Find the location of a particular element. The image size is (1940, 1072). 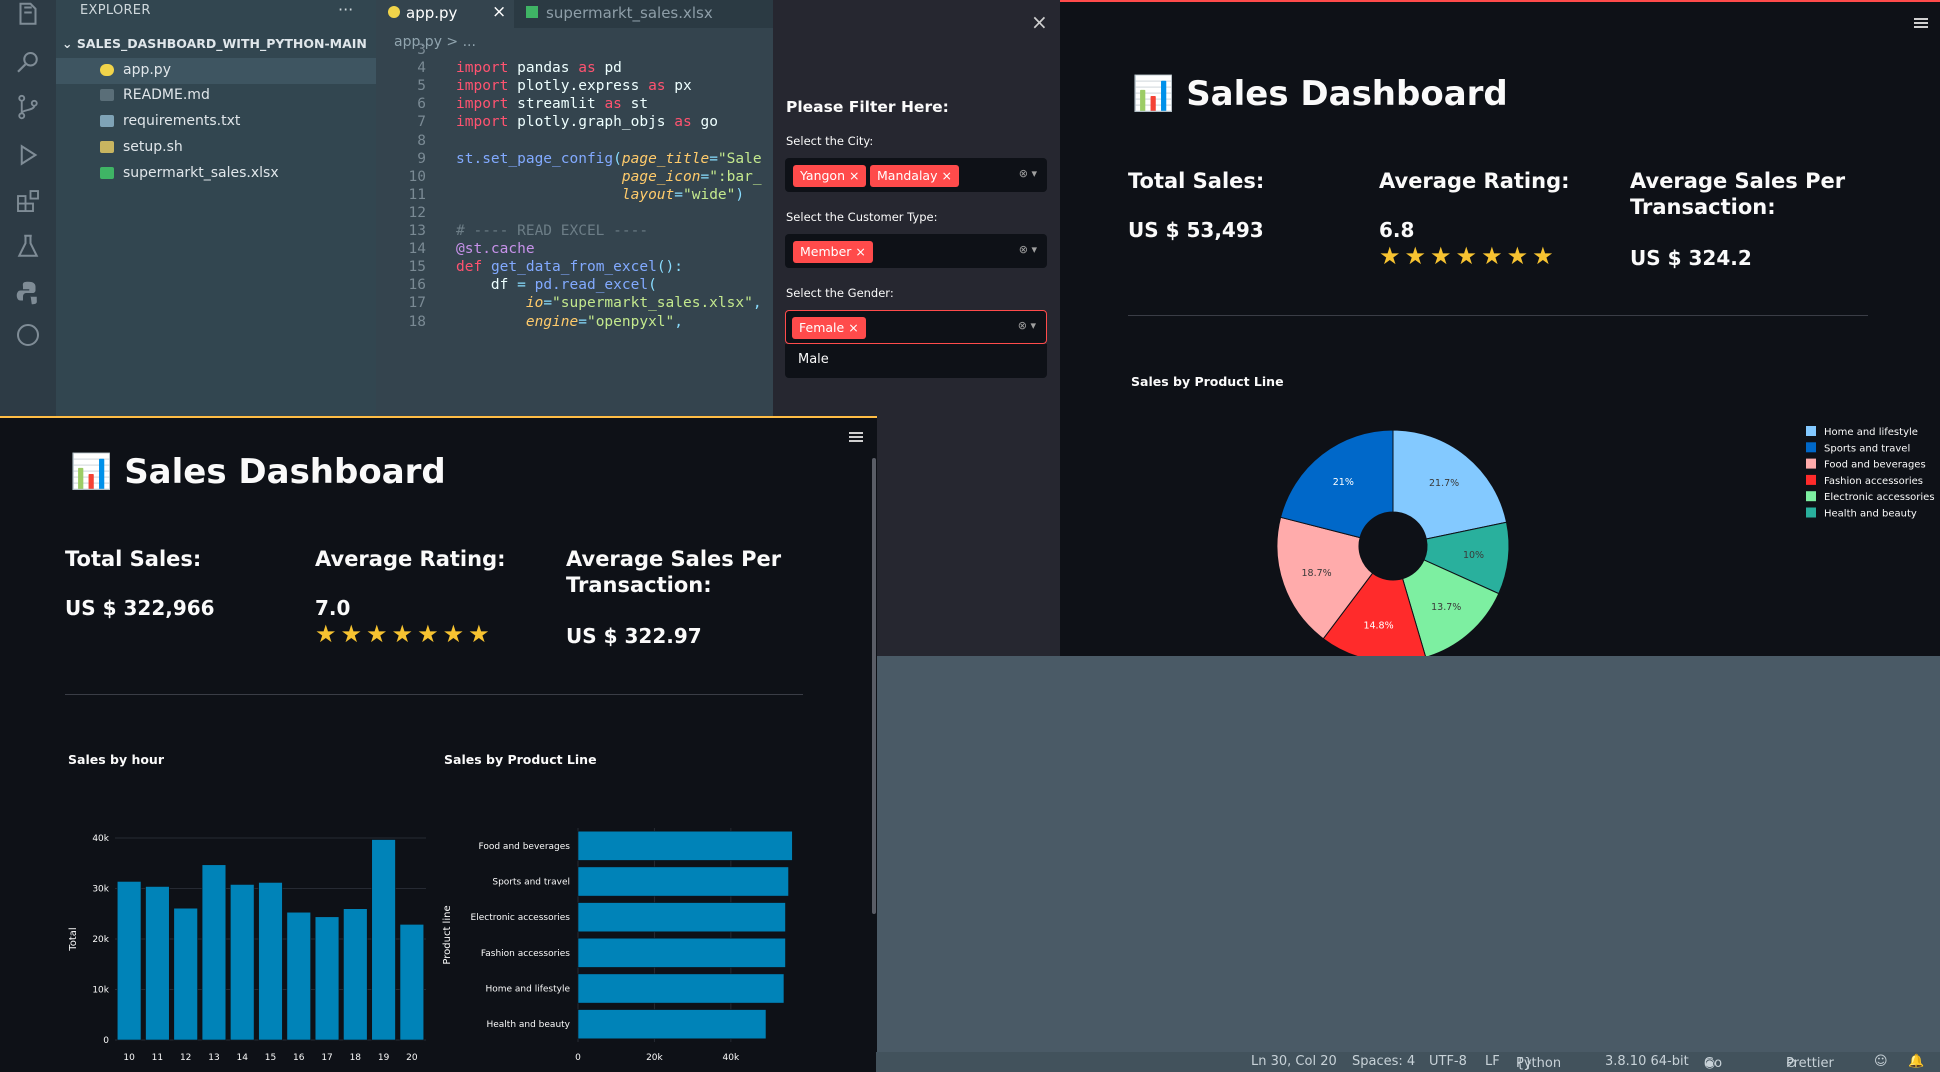

y-tick-label: 40k is located at coordinates (100, 839).